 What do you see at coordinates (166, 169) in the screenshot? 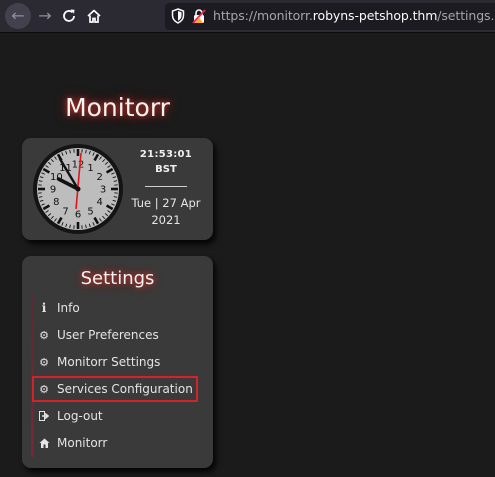
I see `clock-timezone: BST` at bounding box center [166, 169].